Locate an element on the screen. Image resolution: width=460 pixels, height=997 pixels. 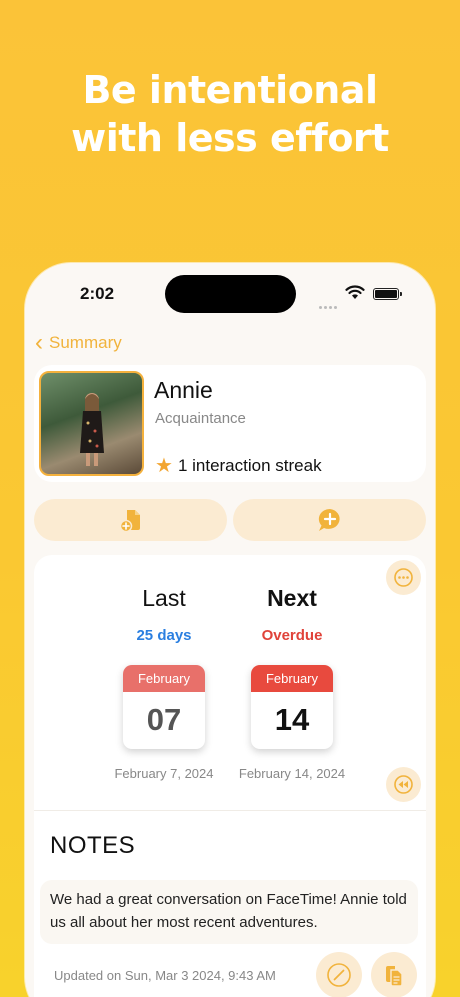
next-date: February 14, 2024 is located at coordinates (292, 773).